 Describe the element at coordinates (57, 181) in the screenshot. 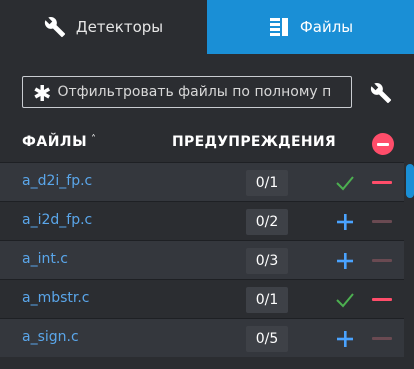

I see `file-link: a_d2i_fp.c` at that location.